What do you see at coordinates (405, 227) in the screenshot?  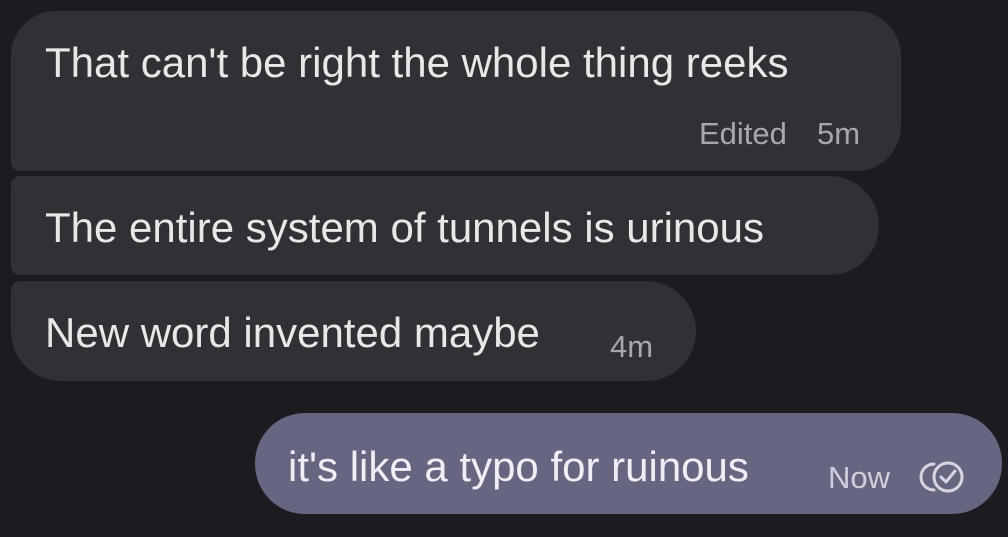 I see `message-text: The entire system of tunnels is urinous` at bounding box center [405, 227].